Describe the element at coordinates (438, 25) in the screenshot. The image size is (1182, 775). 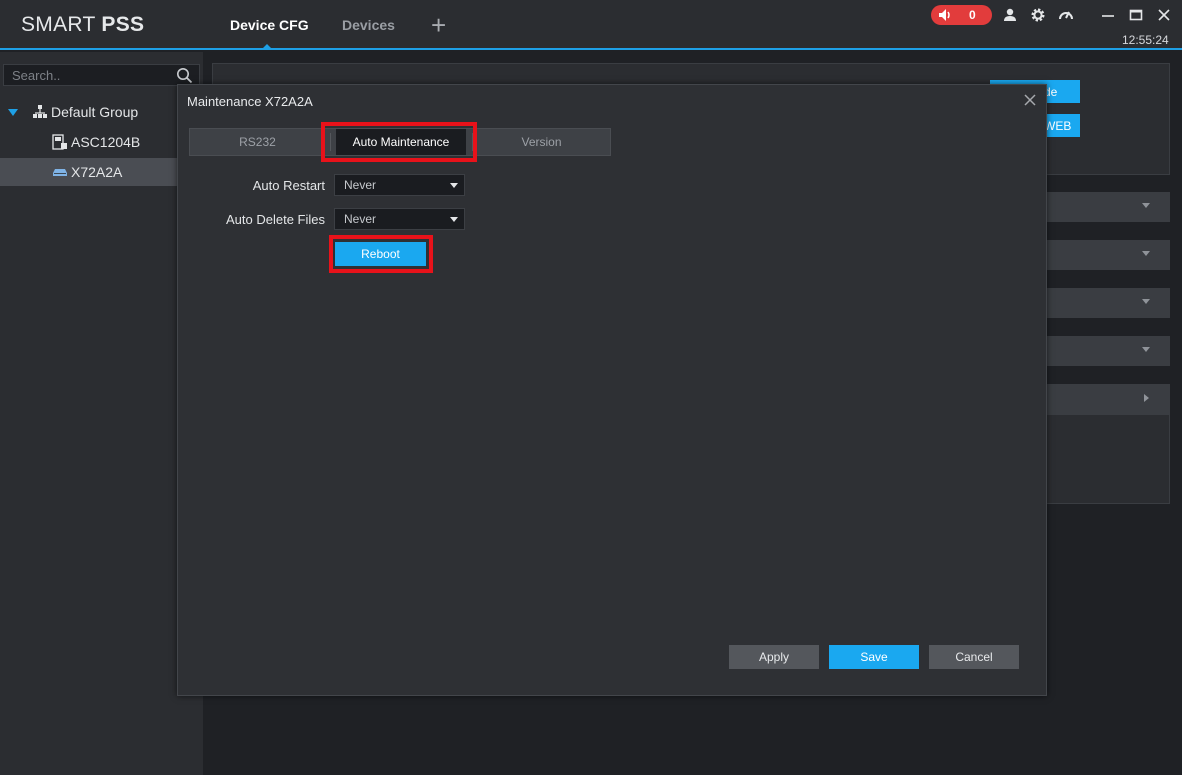
I see `add-tab-icon: +` at that location.